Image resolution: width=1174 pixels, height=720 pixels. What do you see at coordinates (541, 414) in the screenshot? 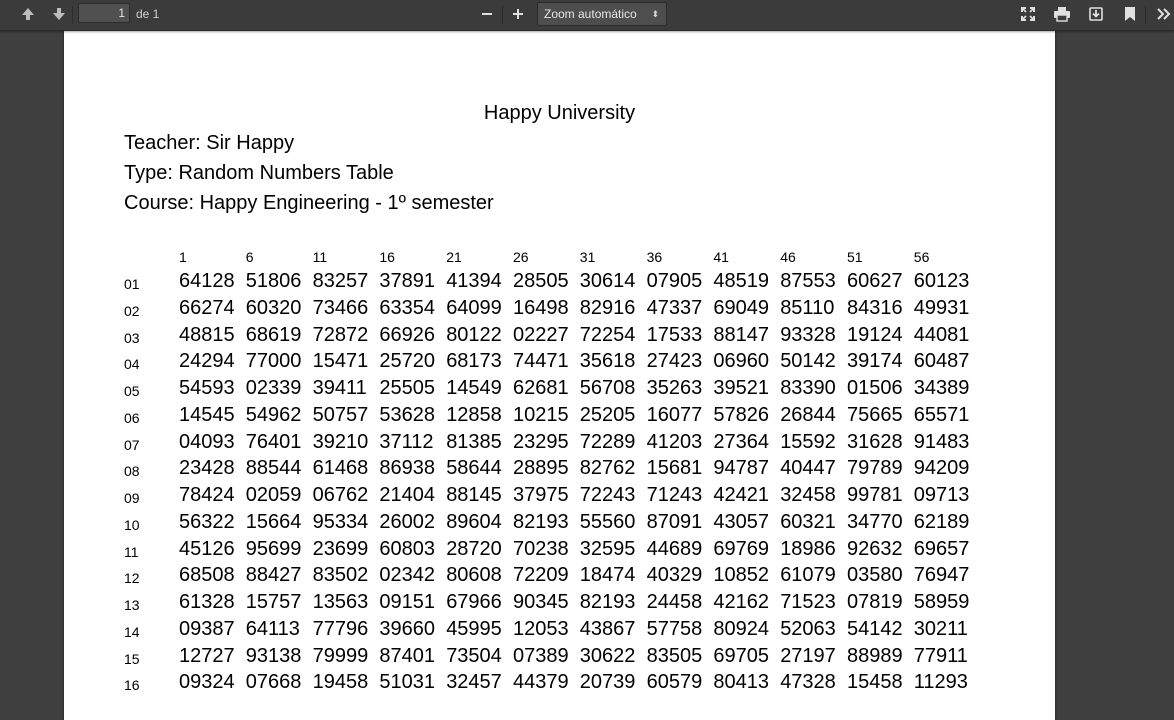
I see `table-cell: 10215` at bounding box center [541, 414].